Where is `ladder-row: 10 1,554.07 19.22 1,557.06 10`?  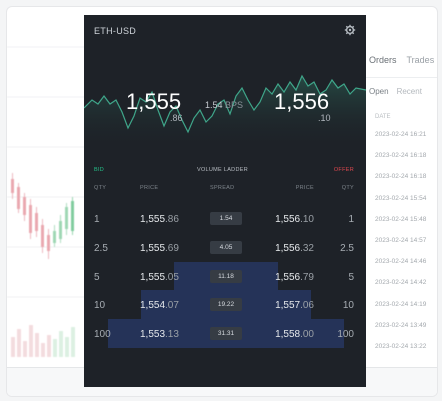 ladder-row: 10 1,554.07 19.22 1,557.06 10 is located at coordinates (225, 304).